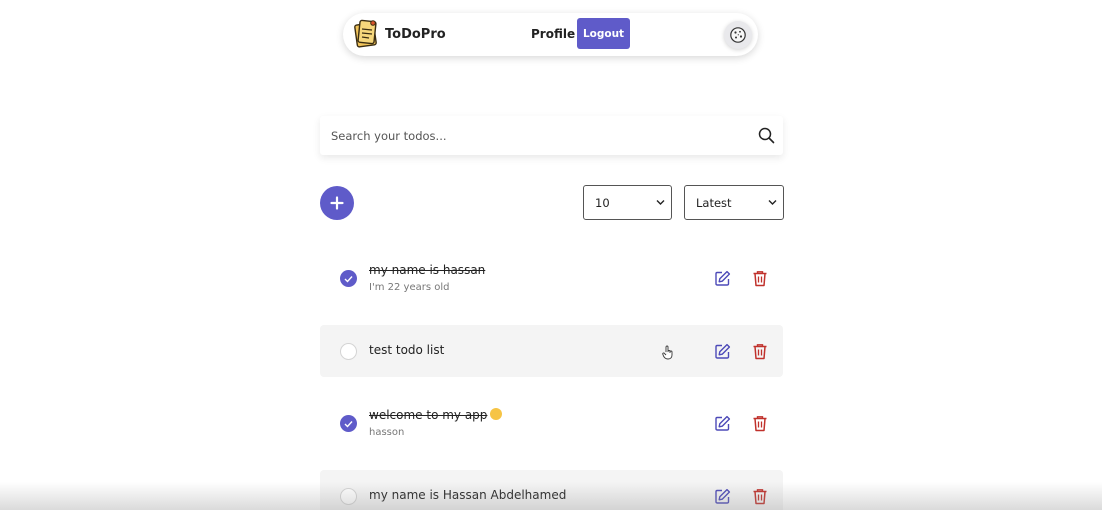  I want to click on sort-select: Latest, so click(734, 202).